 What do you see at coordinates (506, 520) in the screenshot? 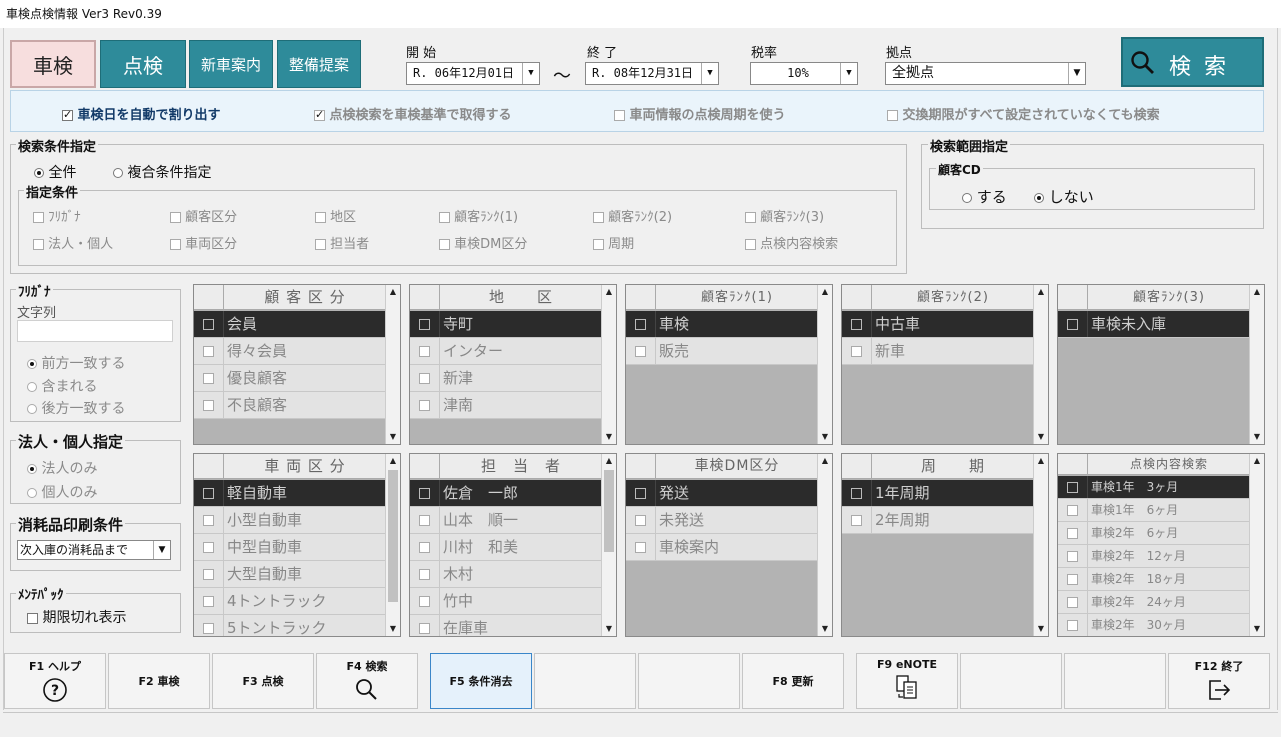
I see `list-item: 山本 順一` at bounding box center [506, 520].